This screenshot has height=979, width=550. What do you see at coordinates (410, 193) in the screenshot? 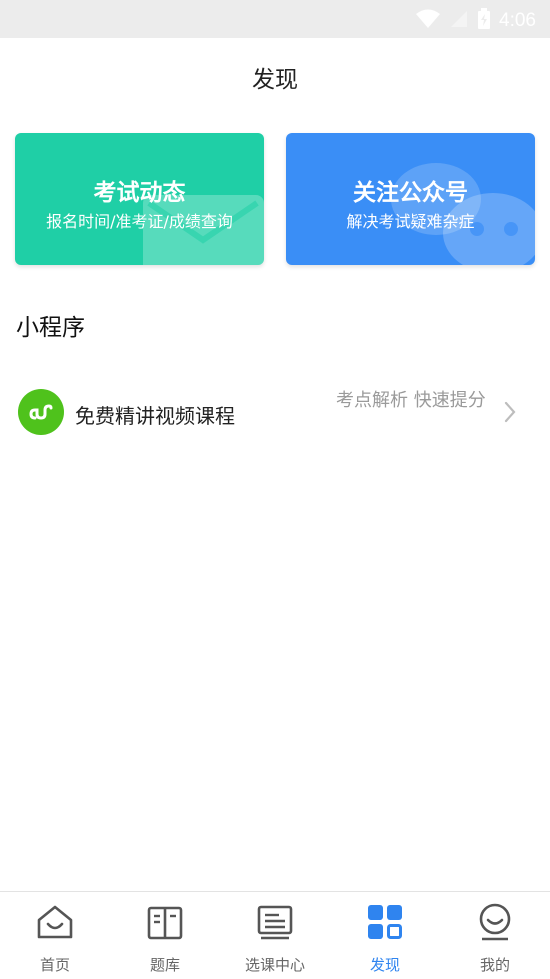
I see `card-title: 关注公众号` at bounding box center [410, 193].